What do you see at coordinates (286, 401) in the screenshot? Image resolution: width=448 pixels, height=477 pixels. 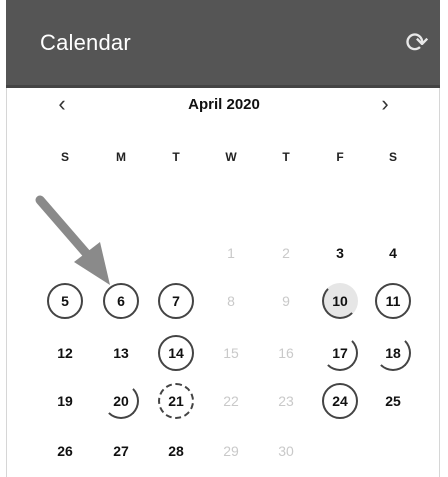 I see `day-cell: 23` at bounding box center [286, 401].